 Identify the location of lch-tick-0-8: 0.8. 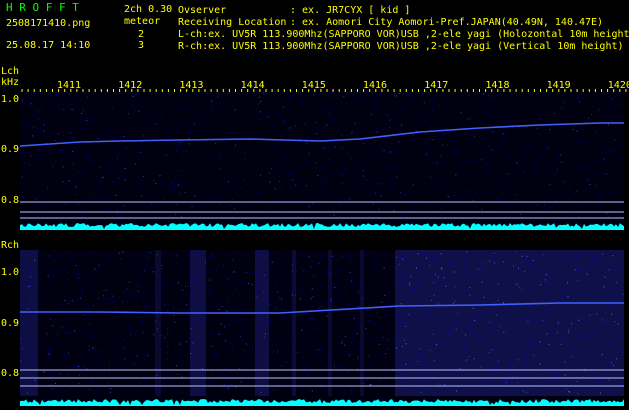
(10, 200).